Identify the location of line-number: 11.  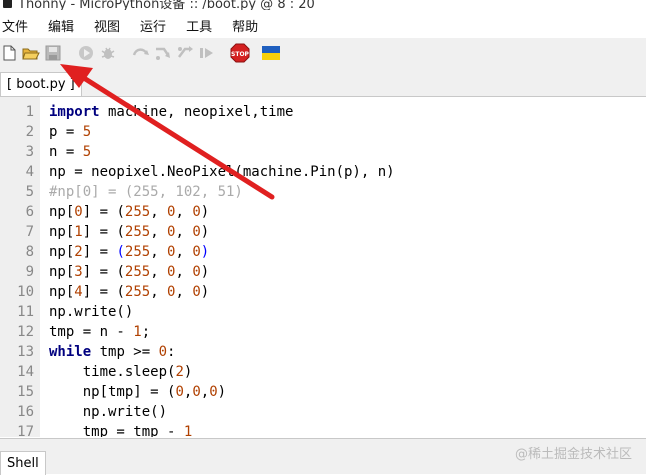
(25, 312).